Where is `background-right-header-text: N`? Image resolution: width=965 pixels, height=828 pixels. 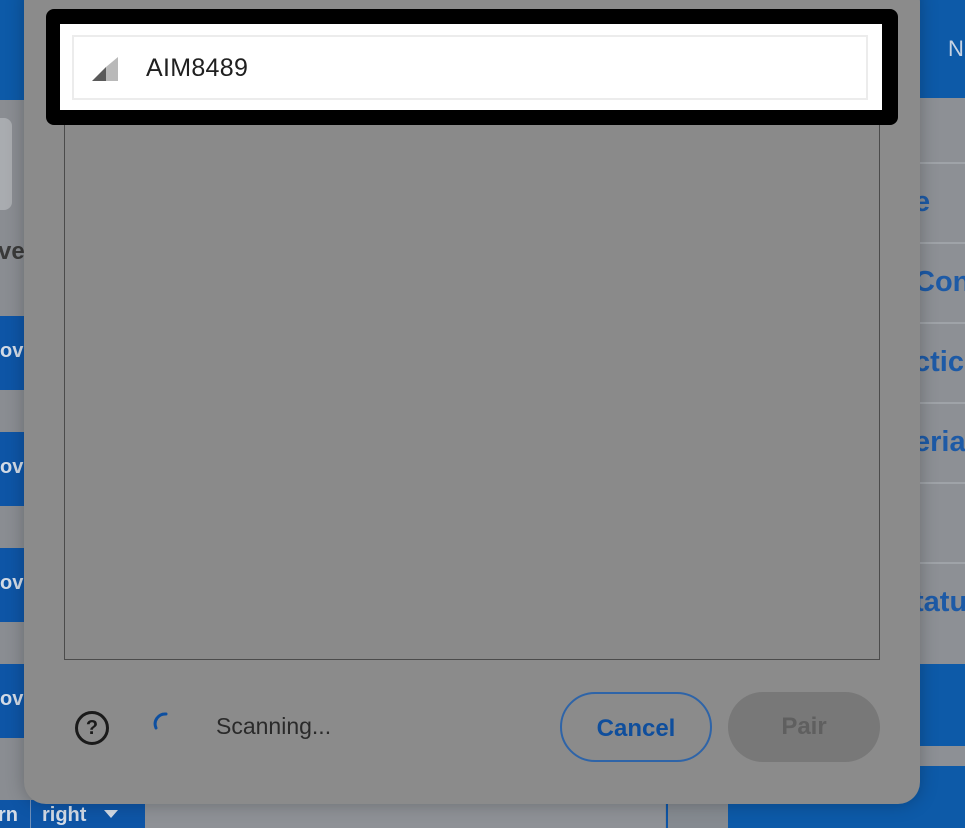 background-right-header-text: N is located at coordinates (956, 48).